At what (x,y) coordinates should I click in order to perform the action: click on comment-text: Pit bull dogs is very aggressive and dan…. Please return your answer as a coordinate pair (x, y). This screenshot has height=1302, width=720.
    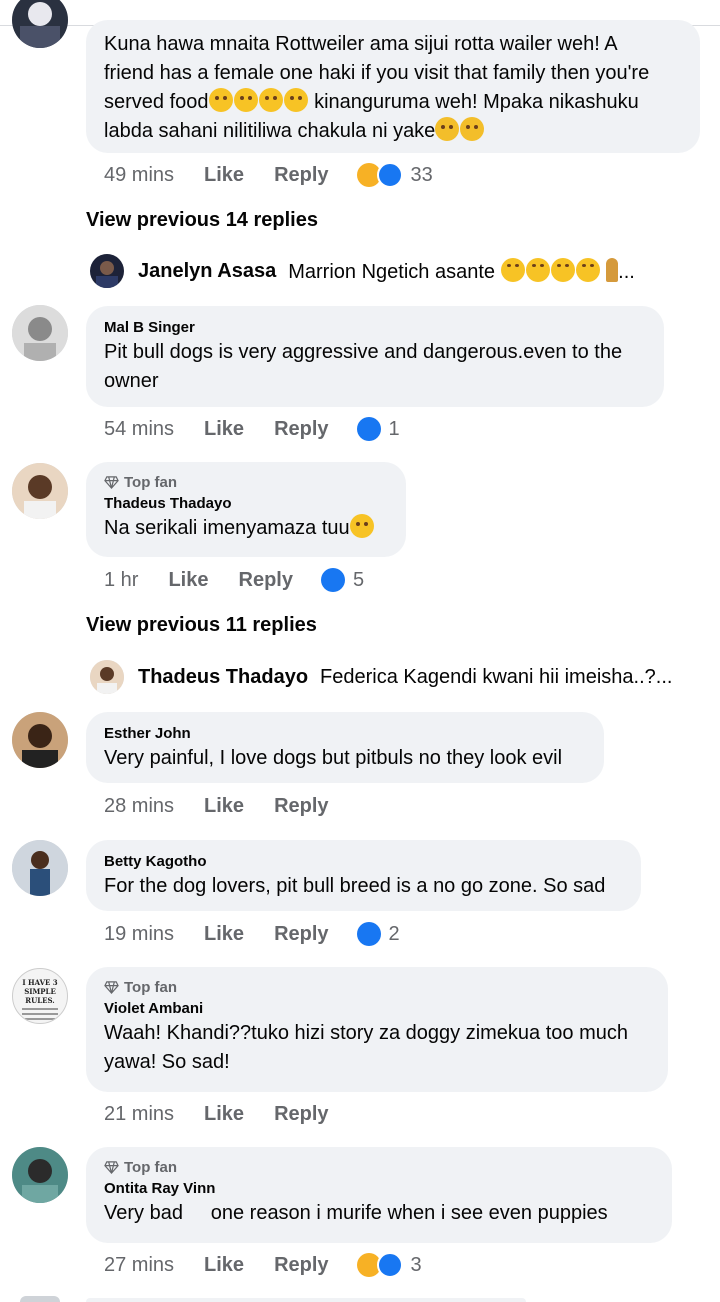
    Looking at the image, I should click on (363, 366).